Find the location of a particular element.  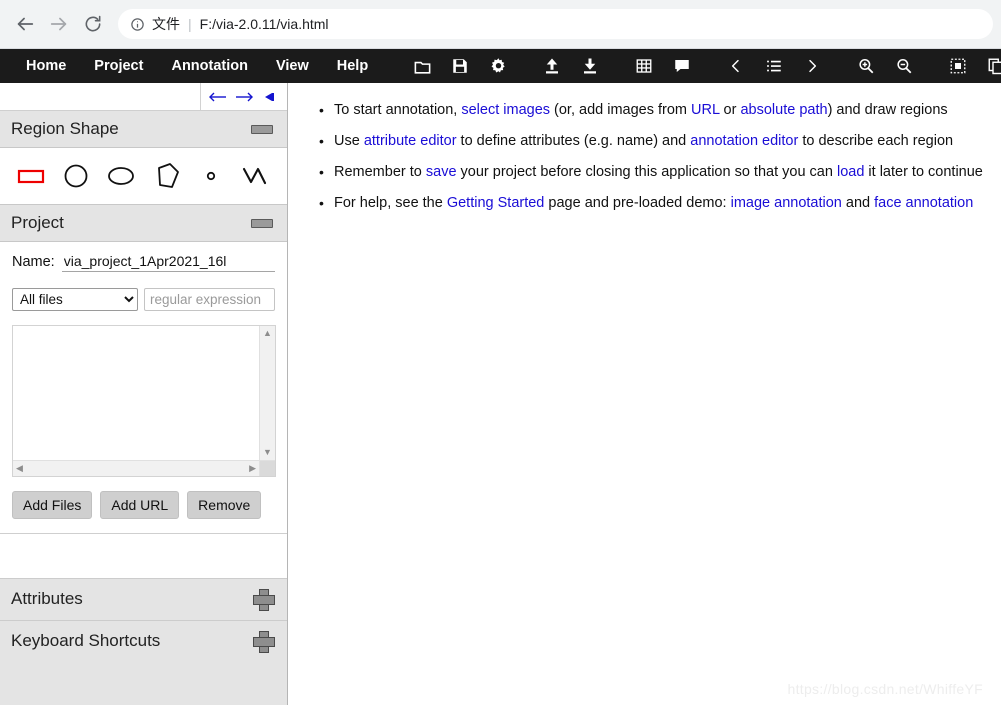

app-menubar: Home Project Annotation View Help is located at coordinates (500, 66).